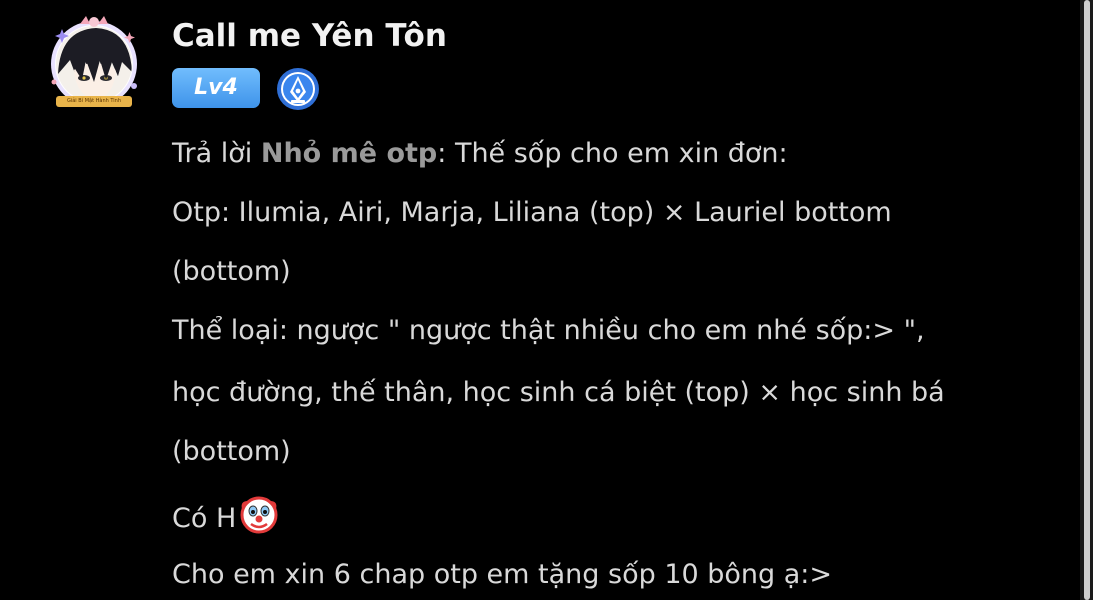 This screenshot has width=1093, height=600. What do you see at coordinates (612, 153) in the screenshot?
I see `reply-text: : Thế sốp cho em xin đơn:` at bounding box center [612, 153].